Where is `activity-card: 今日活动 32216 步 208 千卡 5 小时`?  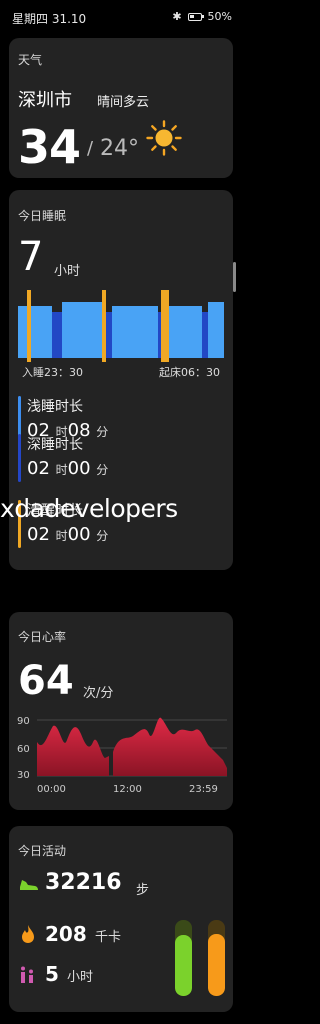 activity-card: 今日活动 32216 步 208 千卡 5 小时 is located at coordinates (121, 919).